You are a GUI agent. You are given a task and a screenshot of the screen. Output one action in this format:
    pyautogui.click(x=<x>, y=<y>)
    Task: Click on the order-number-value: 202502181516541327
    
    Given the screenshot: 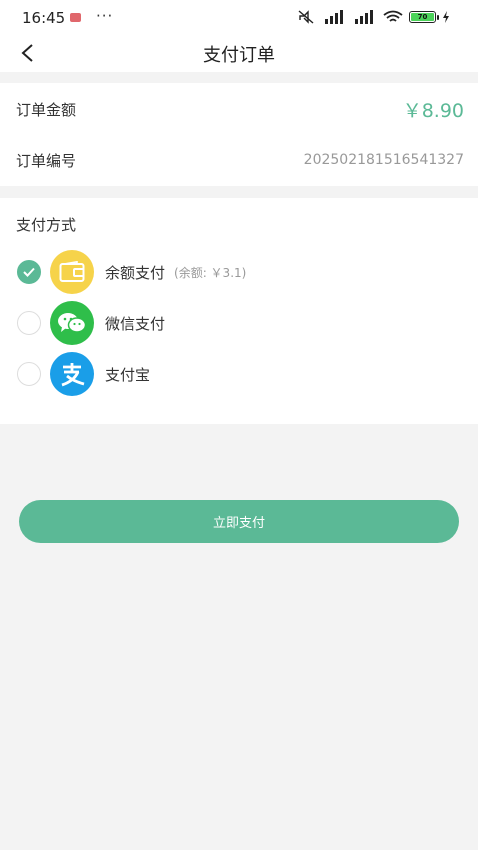 What is the action you would take?
    pyautogui.click(x=383, y=160)
    